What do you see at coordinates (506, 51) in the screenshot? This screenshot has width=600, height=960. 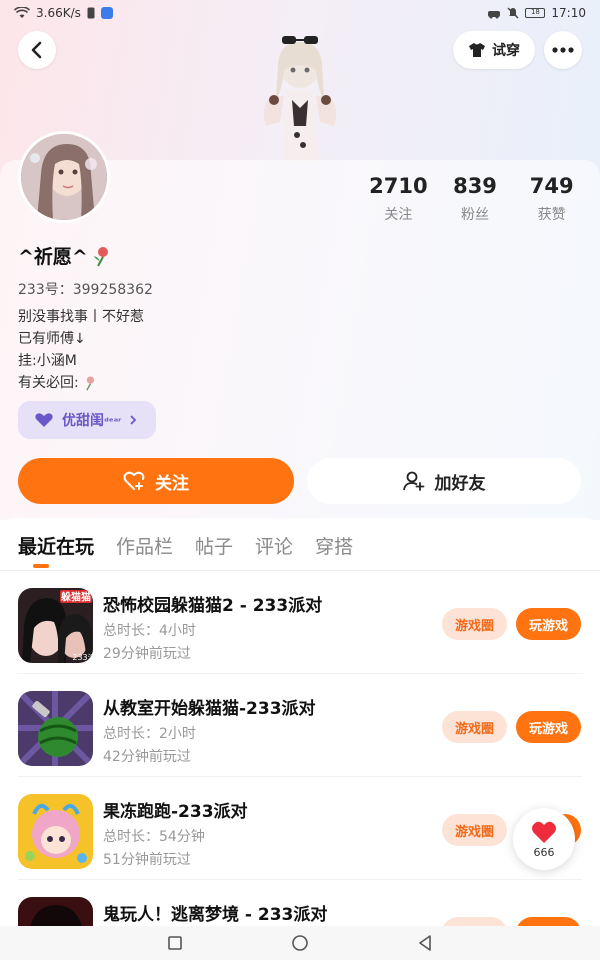 I see `try-on-label: 试穿` at bounding box center [506, 51].